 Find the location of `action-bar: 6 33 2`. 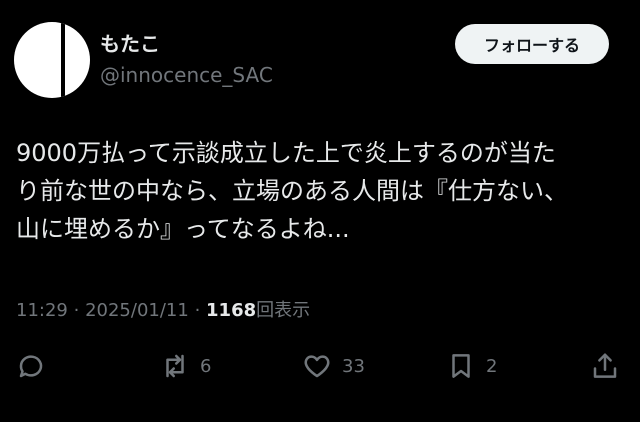

action-bar: 6 33 2 is located at coordinates (320, 366).